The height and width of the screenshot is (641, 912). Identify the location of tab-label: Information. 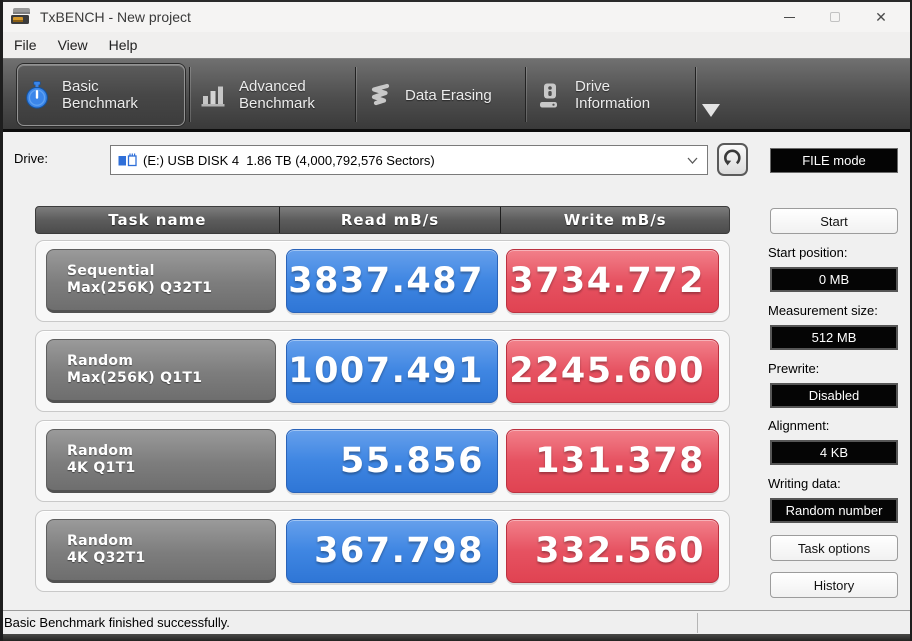
(613, 103).